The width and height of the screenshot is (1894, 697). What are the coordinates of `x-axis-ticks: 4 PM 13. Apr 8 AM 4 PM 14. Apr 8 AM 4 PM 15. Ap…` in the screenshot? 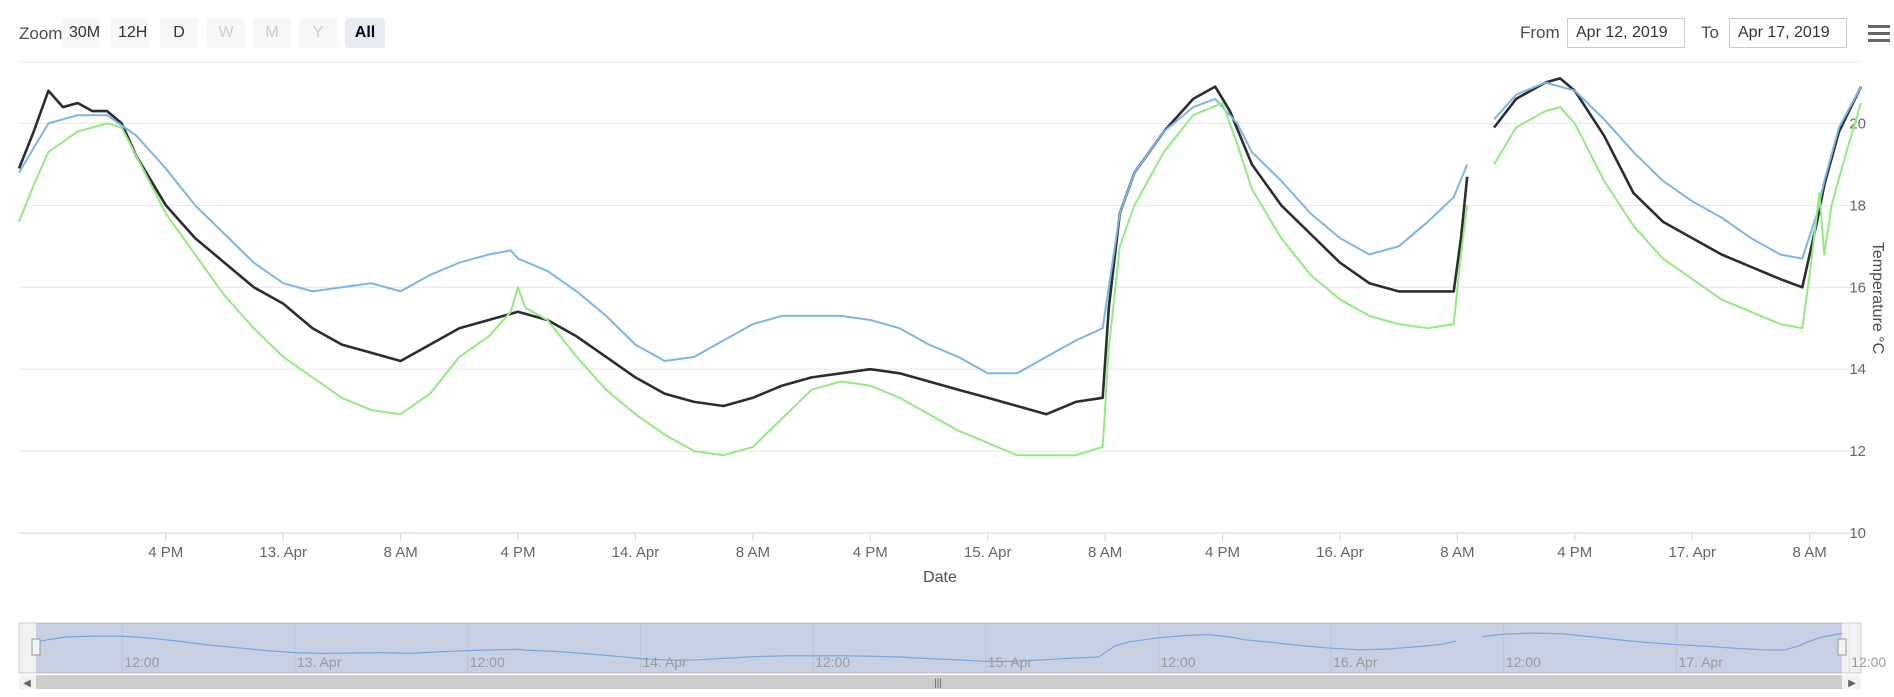 It's located at (987, 547).